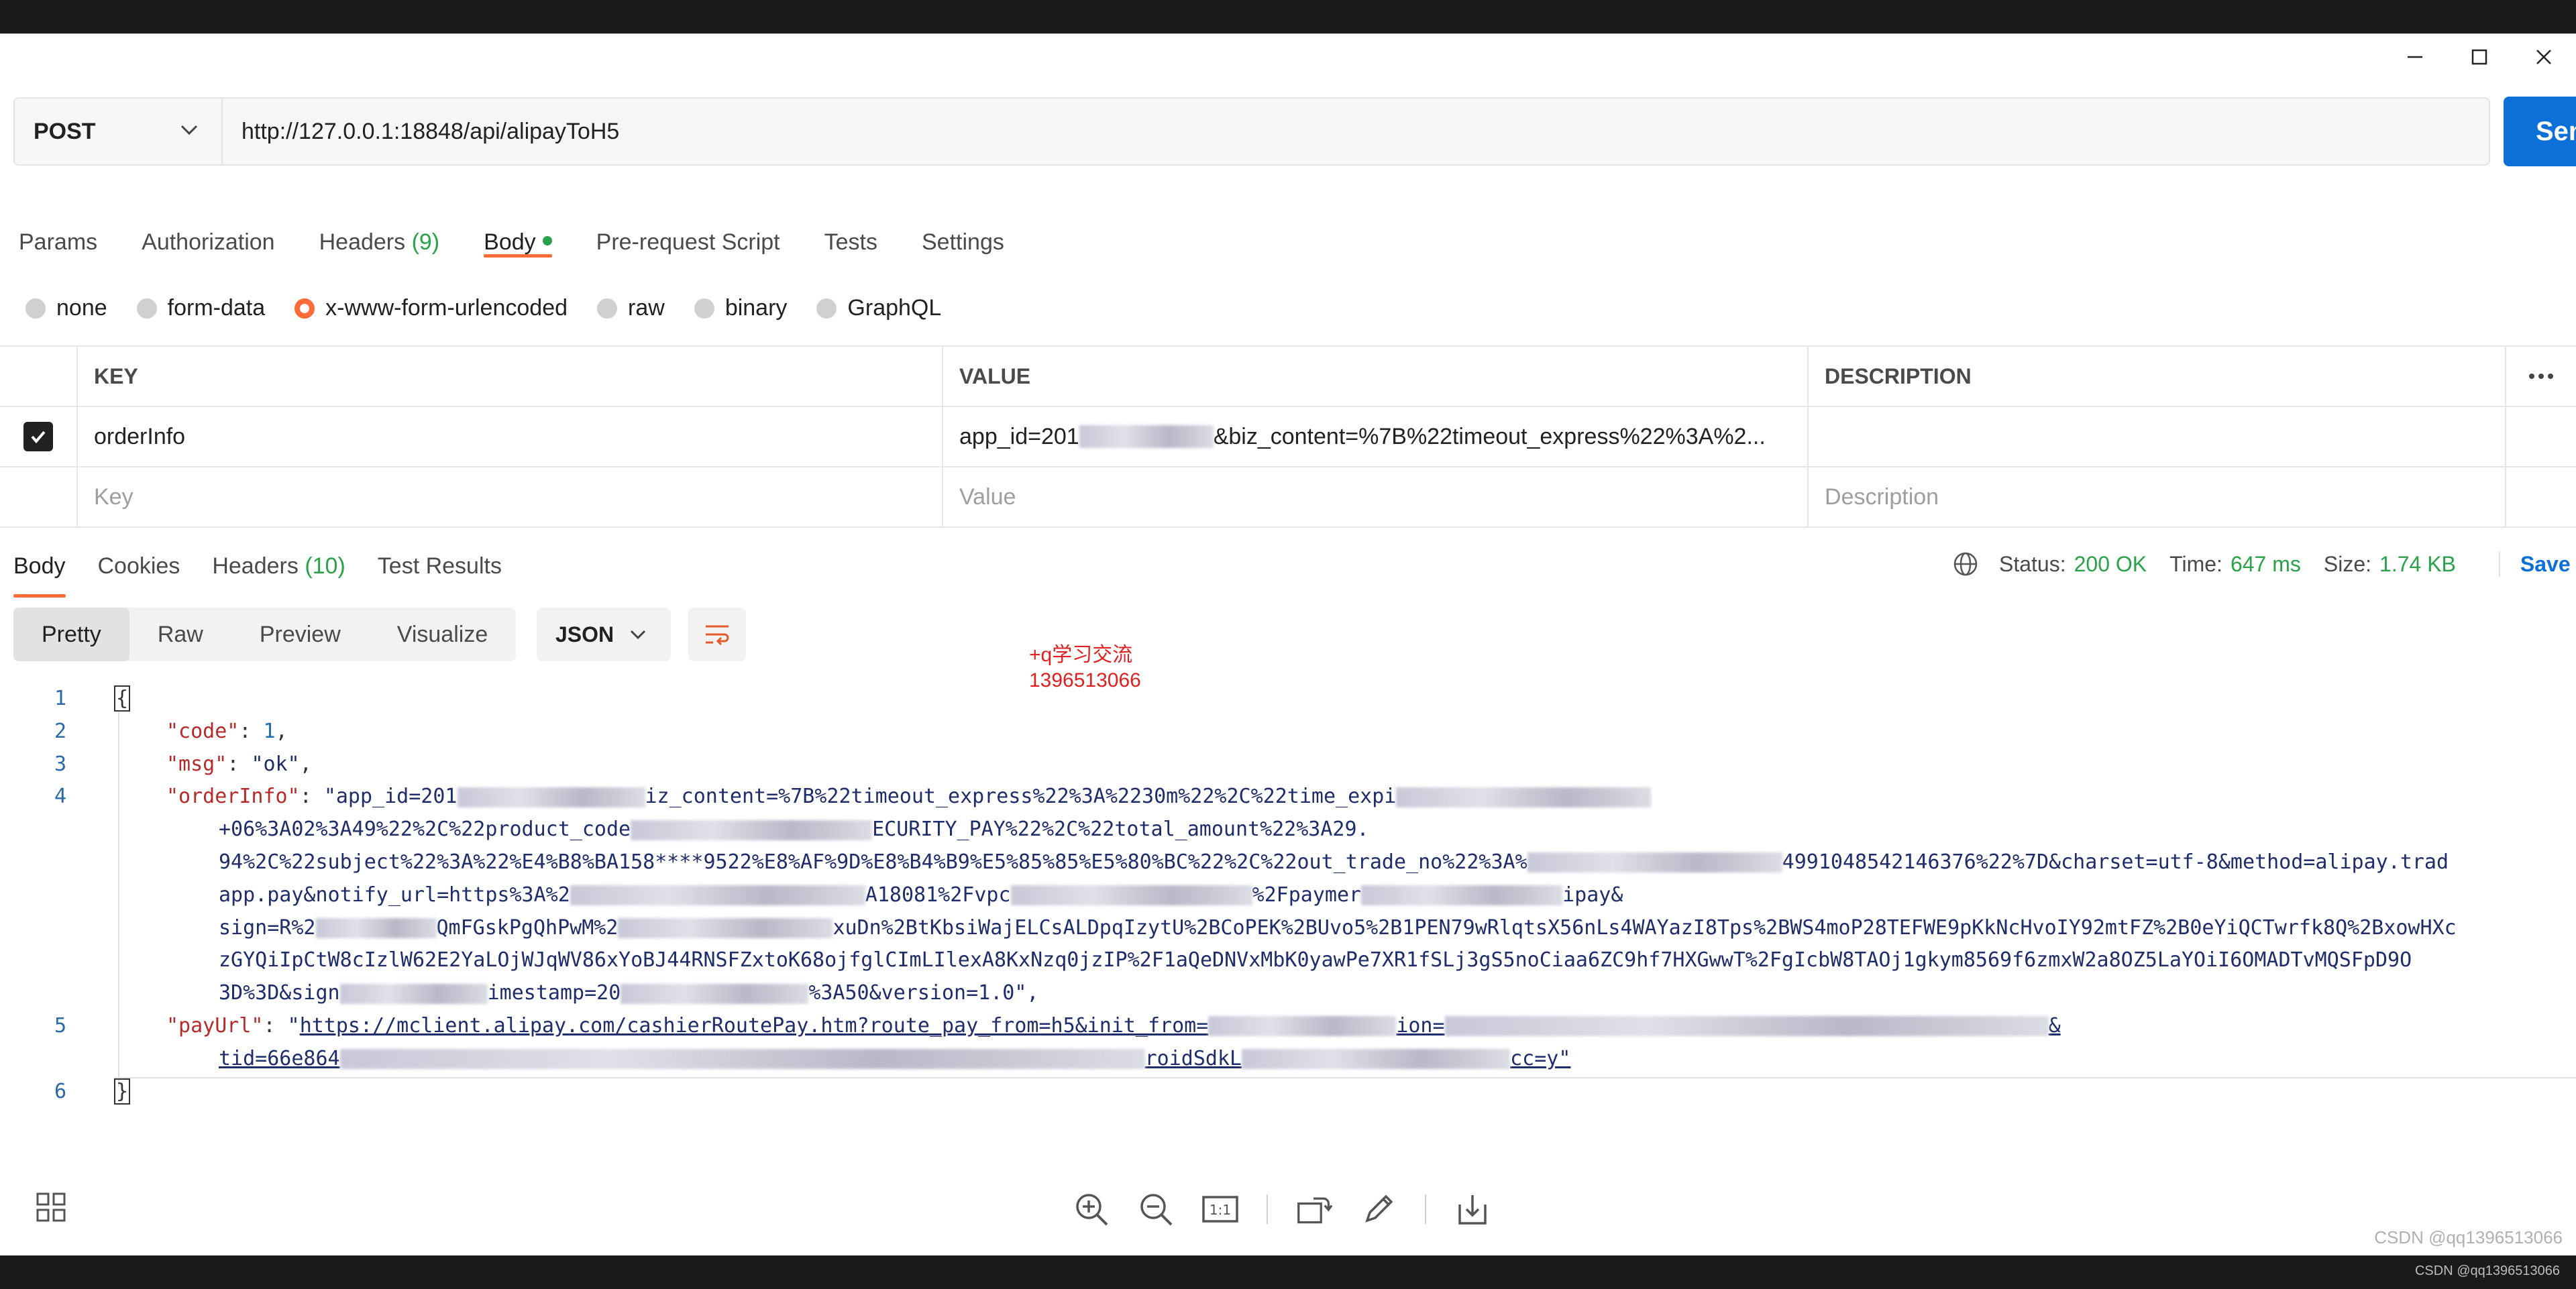 The width and height of the screenshot is (2576, 1289). I want to click on json-value: %2Fpaymer, so click(1307, 895).